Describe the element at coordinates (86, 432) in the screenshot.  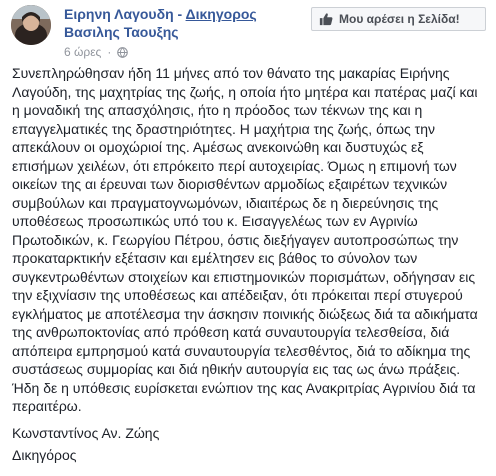
I see `signature-name: Κωνσταντίνος Αν. Ζώης` at that location.